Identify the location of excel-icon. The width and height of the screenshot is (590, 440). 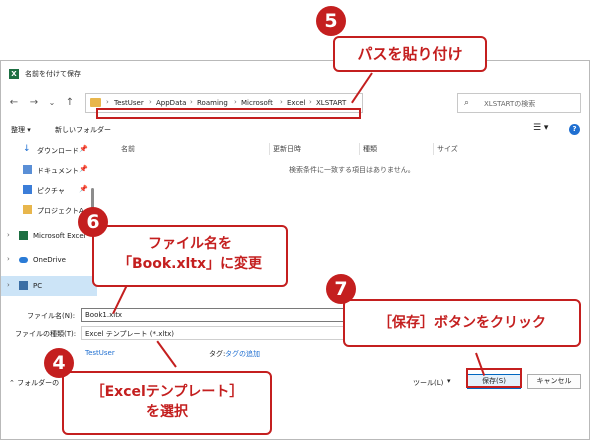
(23, 235).